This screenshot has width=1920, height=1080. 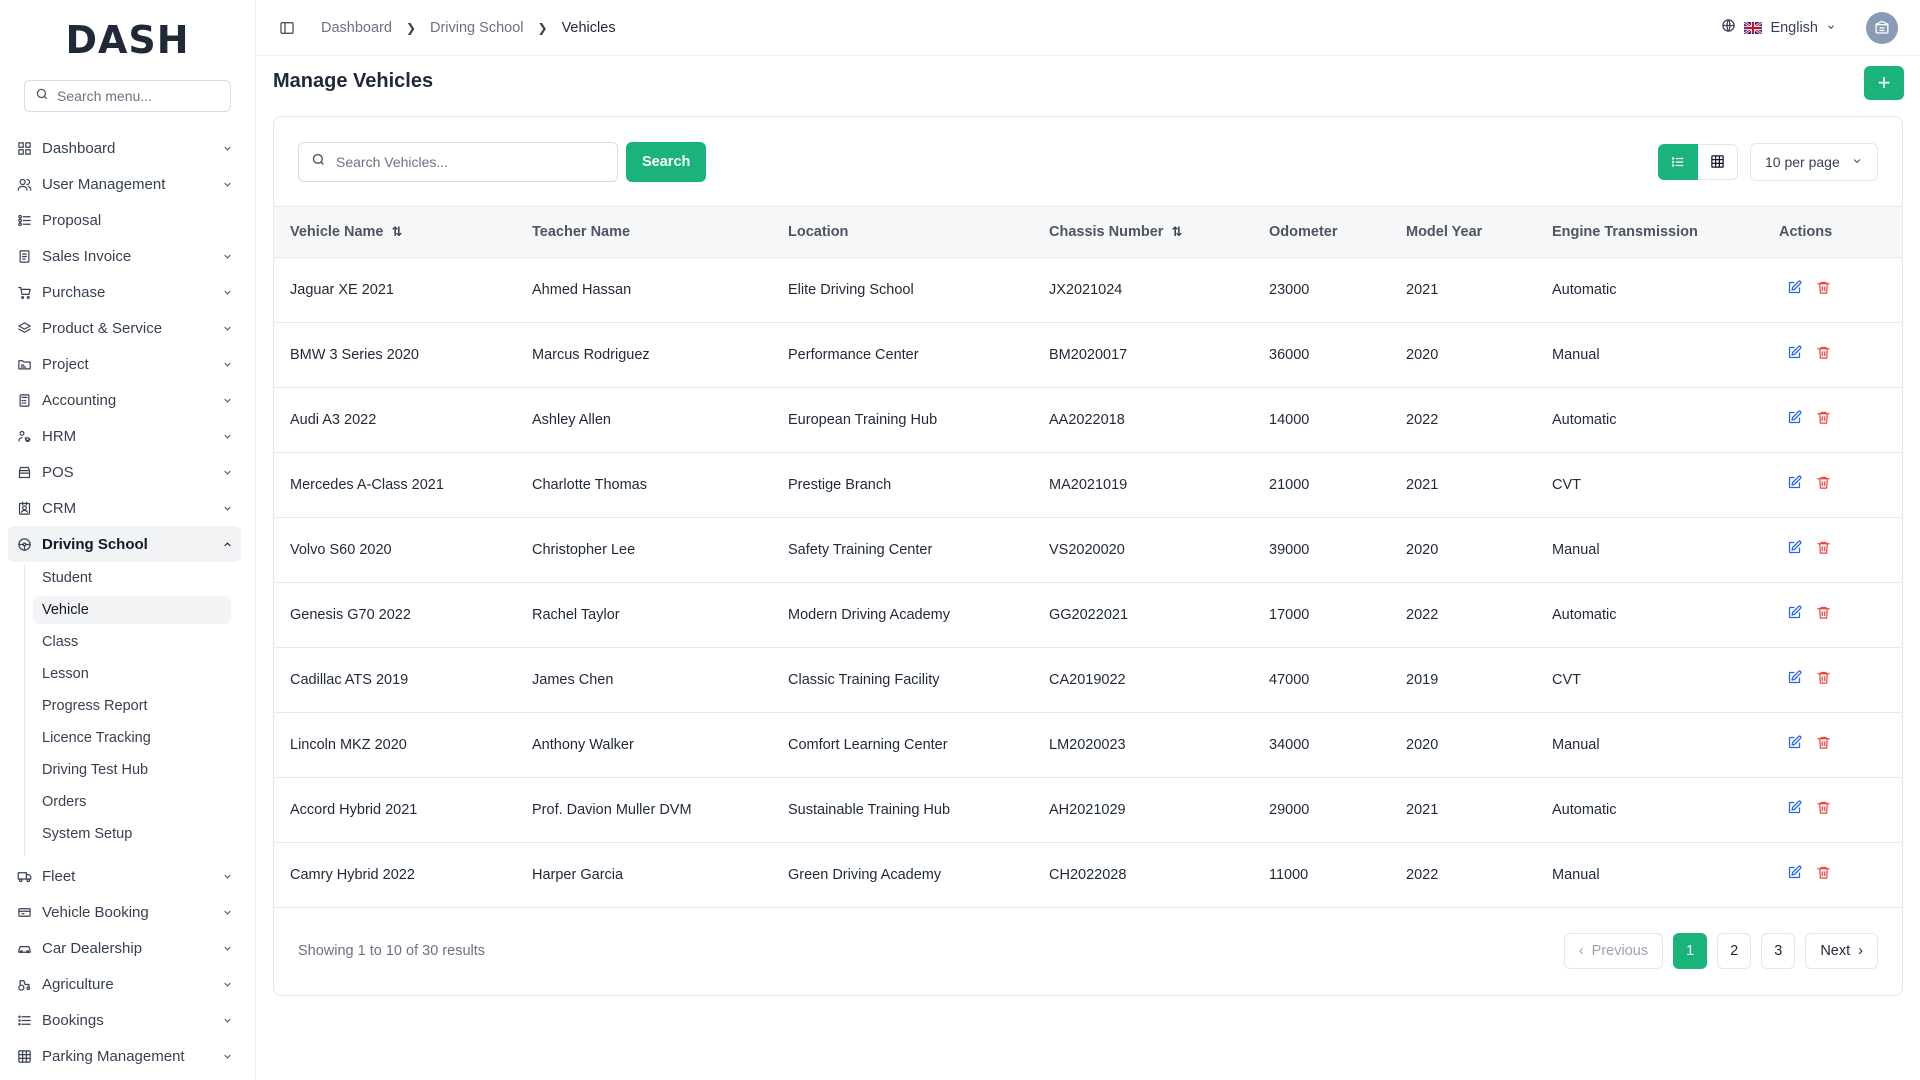 I want to click on submenu-item-driving-test-hub: Driving Test Hub, so click(x=132, y=770).